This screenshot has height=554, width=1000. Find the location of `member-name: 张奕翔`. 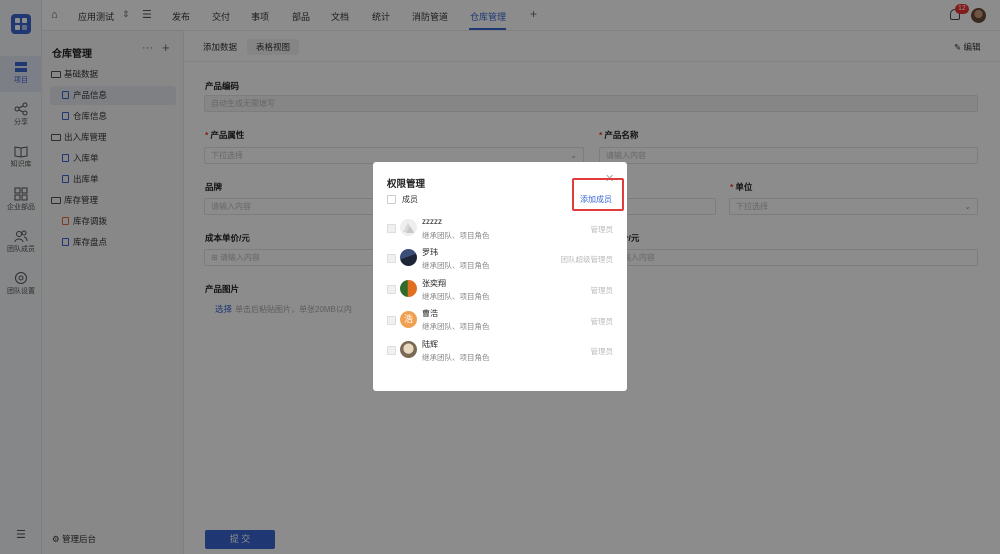

member-name: 张奕翔 is located at coordinates (434, 283).